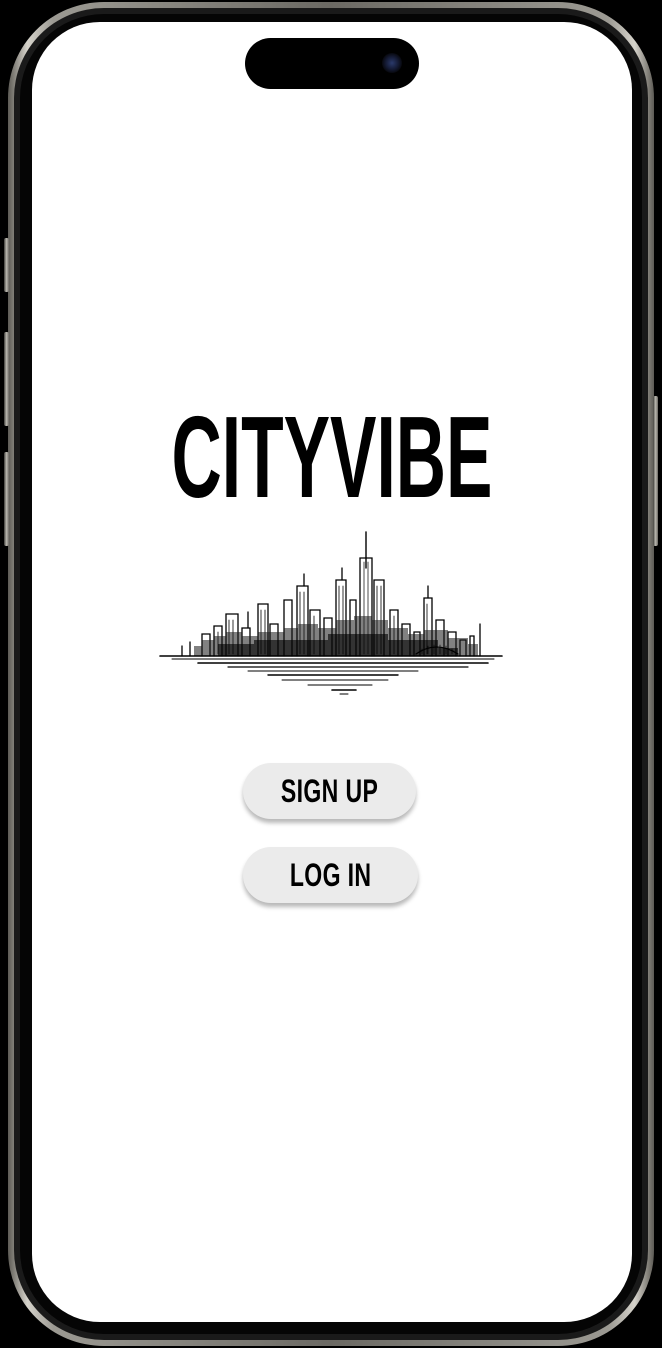 The height and width of the screenshot is (1348, 662). What do you see at coordinates (332, 457) in the screenshot?
I see `app-title: CITYVIBE` at bounding box center [332, 457].